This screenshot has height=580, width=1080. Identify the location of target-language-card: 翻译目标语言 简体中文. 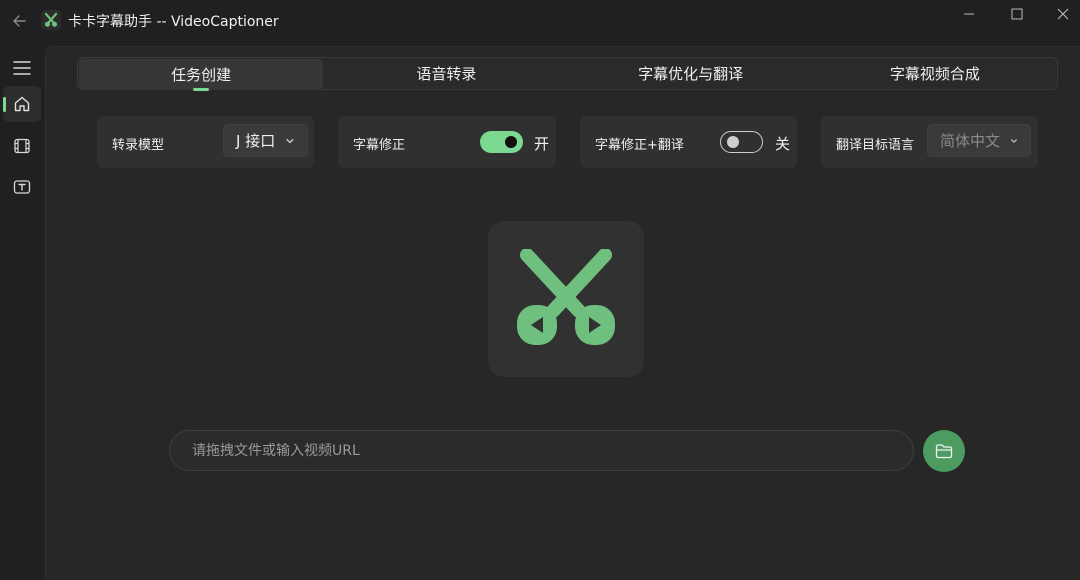
(929, 142).